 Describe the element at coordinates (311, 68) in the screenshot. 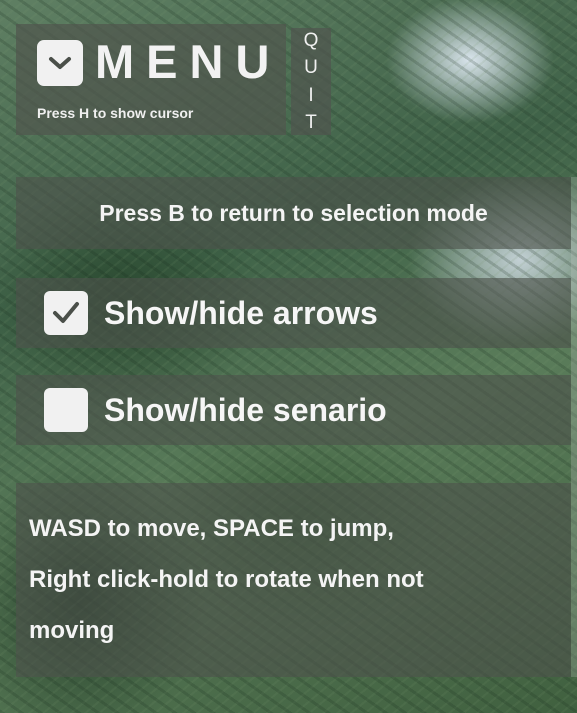

I see `quit-letter: U` at that location.